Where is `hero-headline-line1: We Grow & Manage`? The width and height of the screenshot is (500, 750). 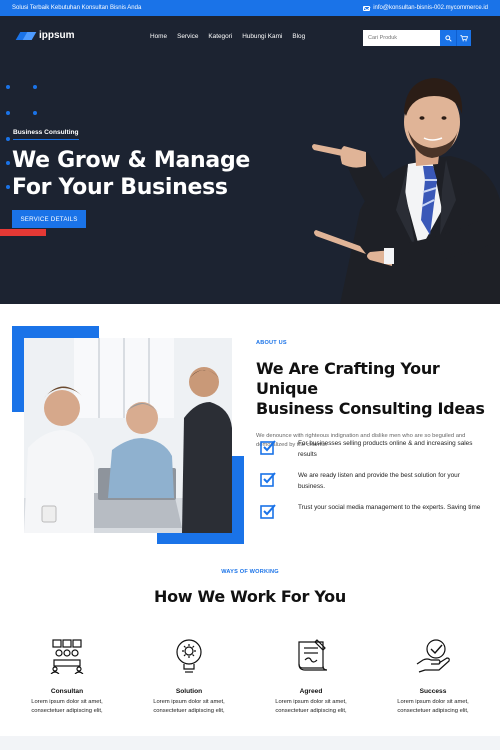 hero-headline-line1: We Grow & Manage is located at coordinates (131, 160).